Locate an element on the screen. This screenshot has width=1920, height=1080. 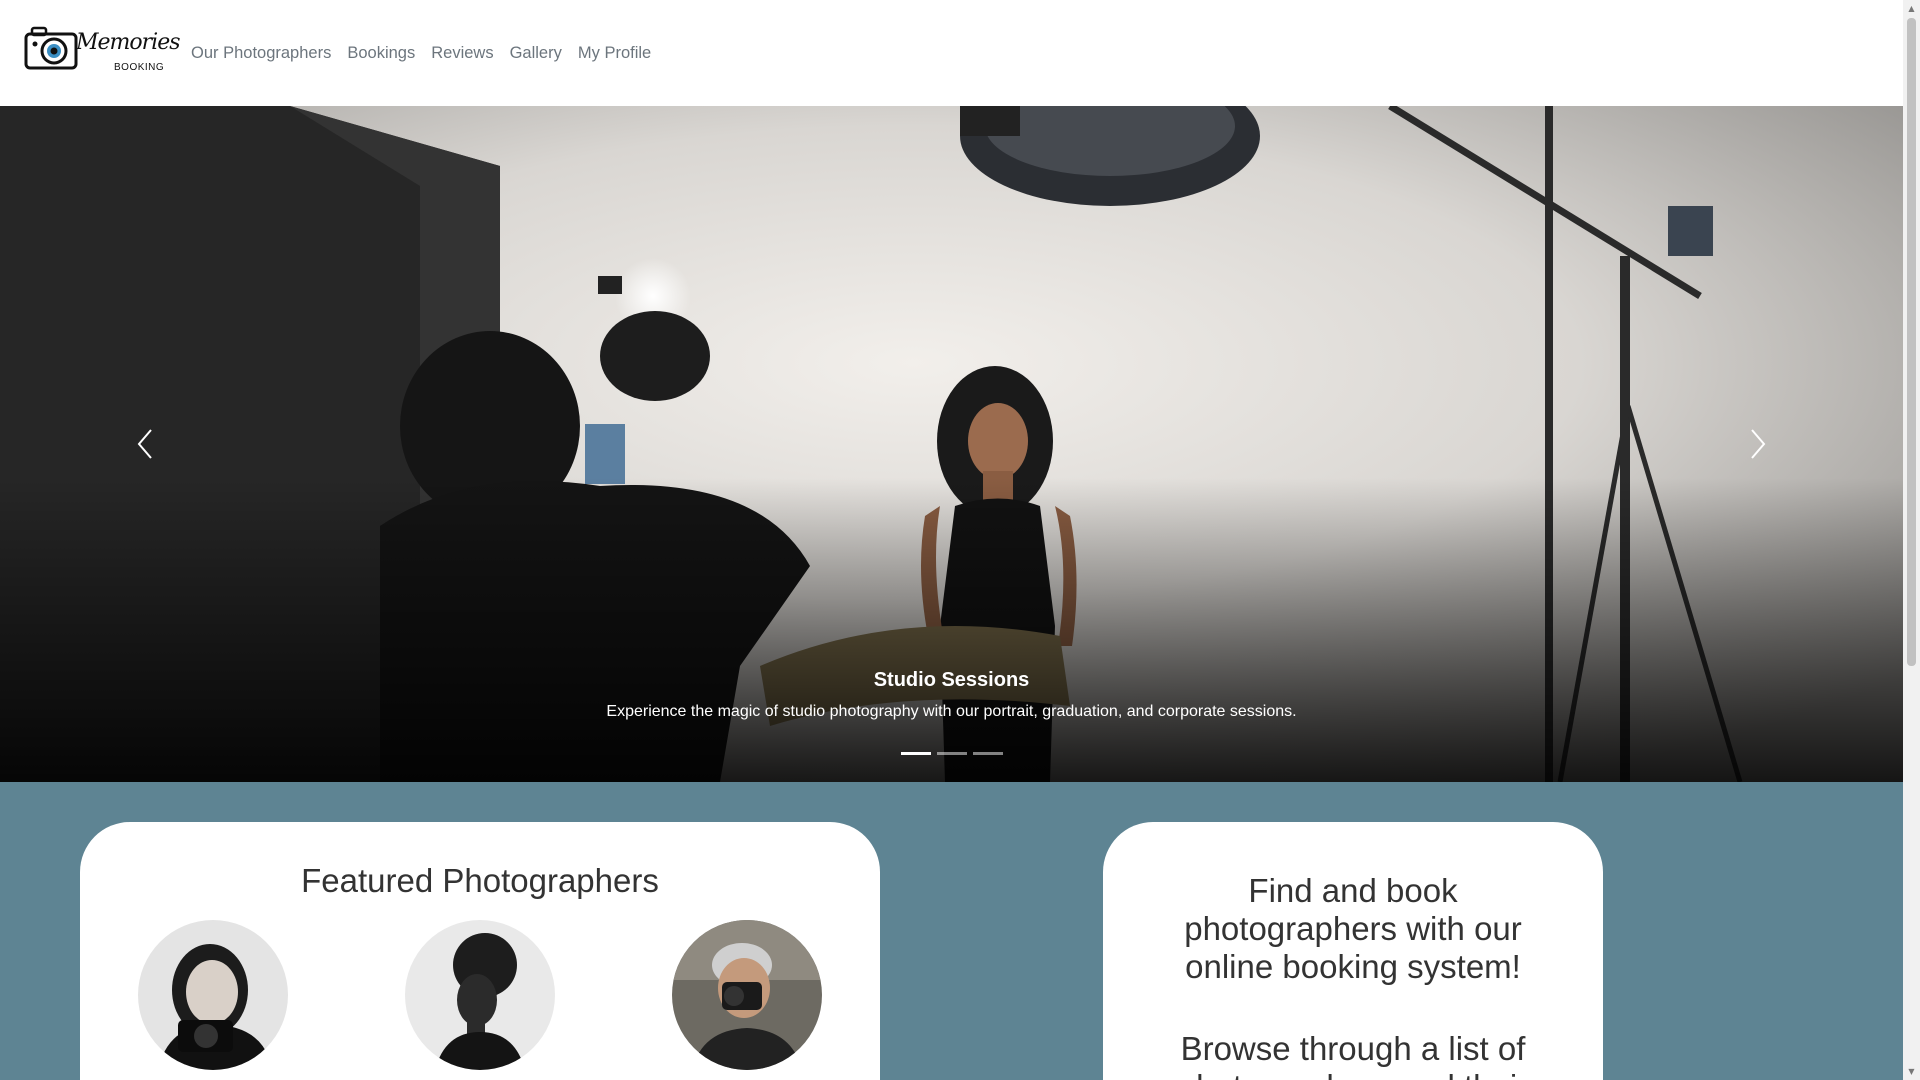
scroll-up-arrow-icon: ▲ is located at coordinates (1911, 8).